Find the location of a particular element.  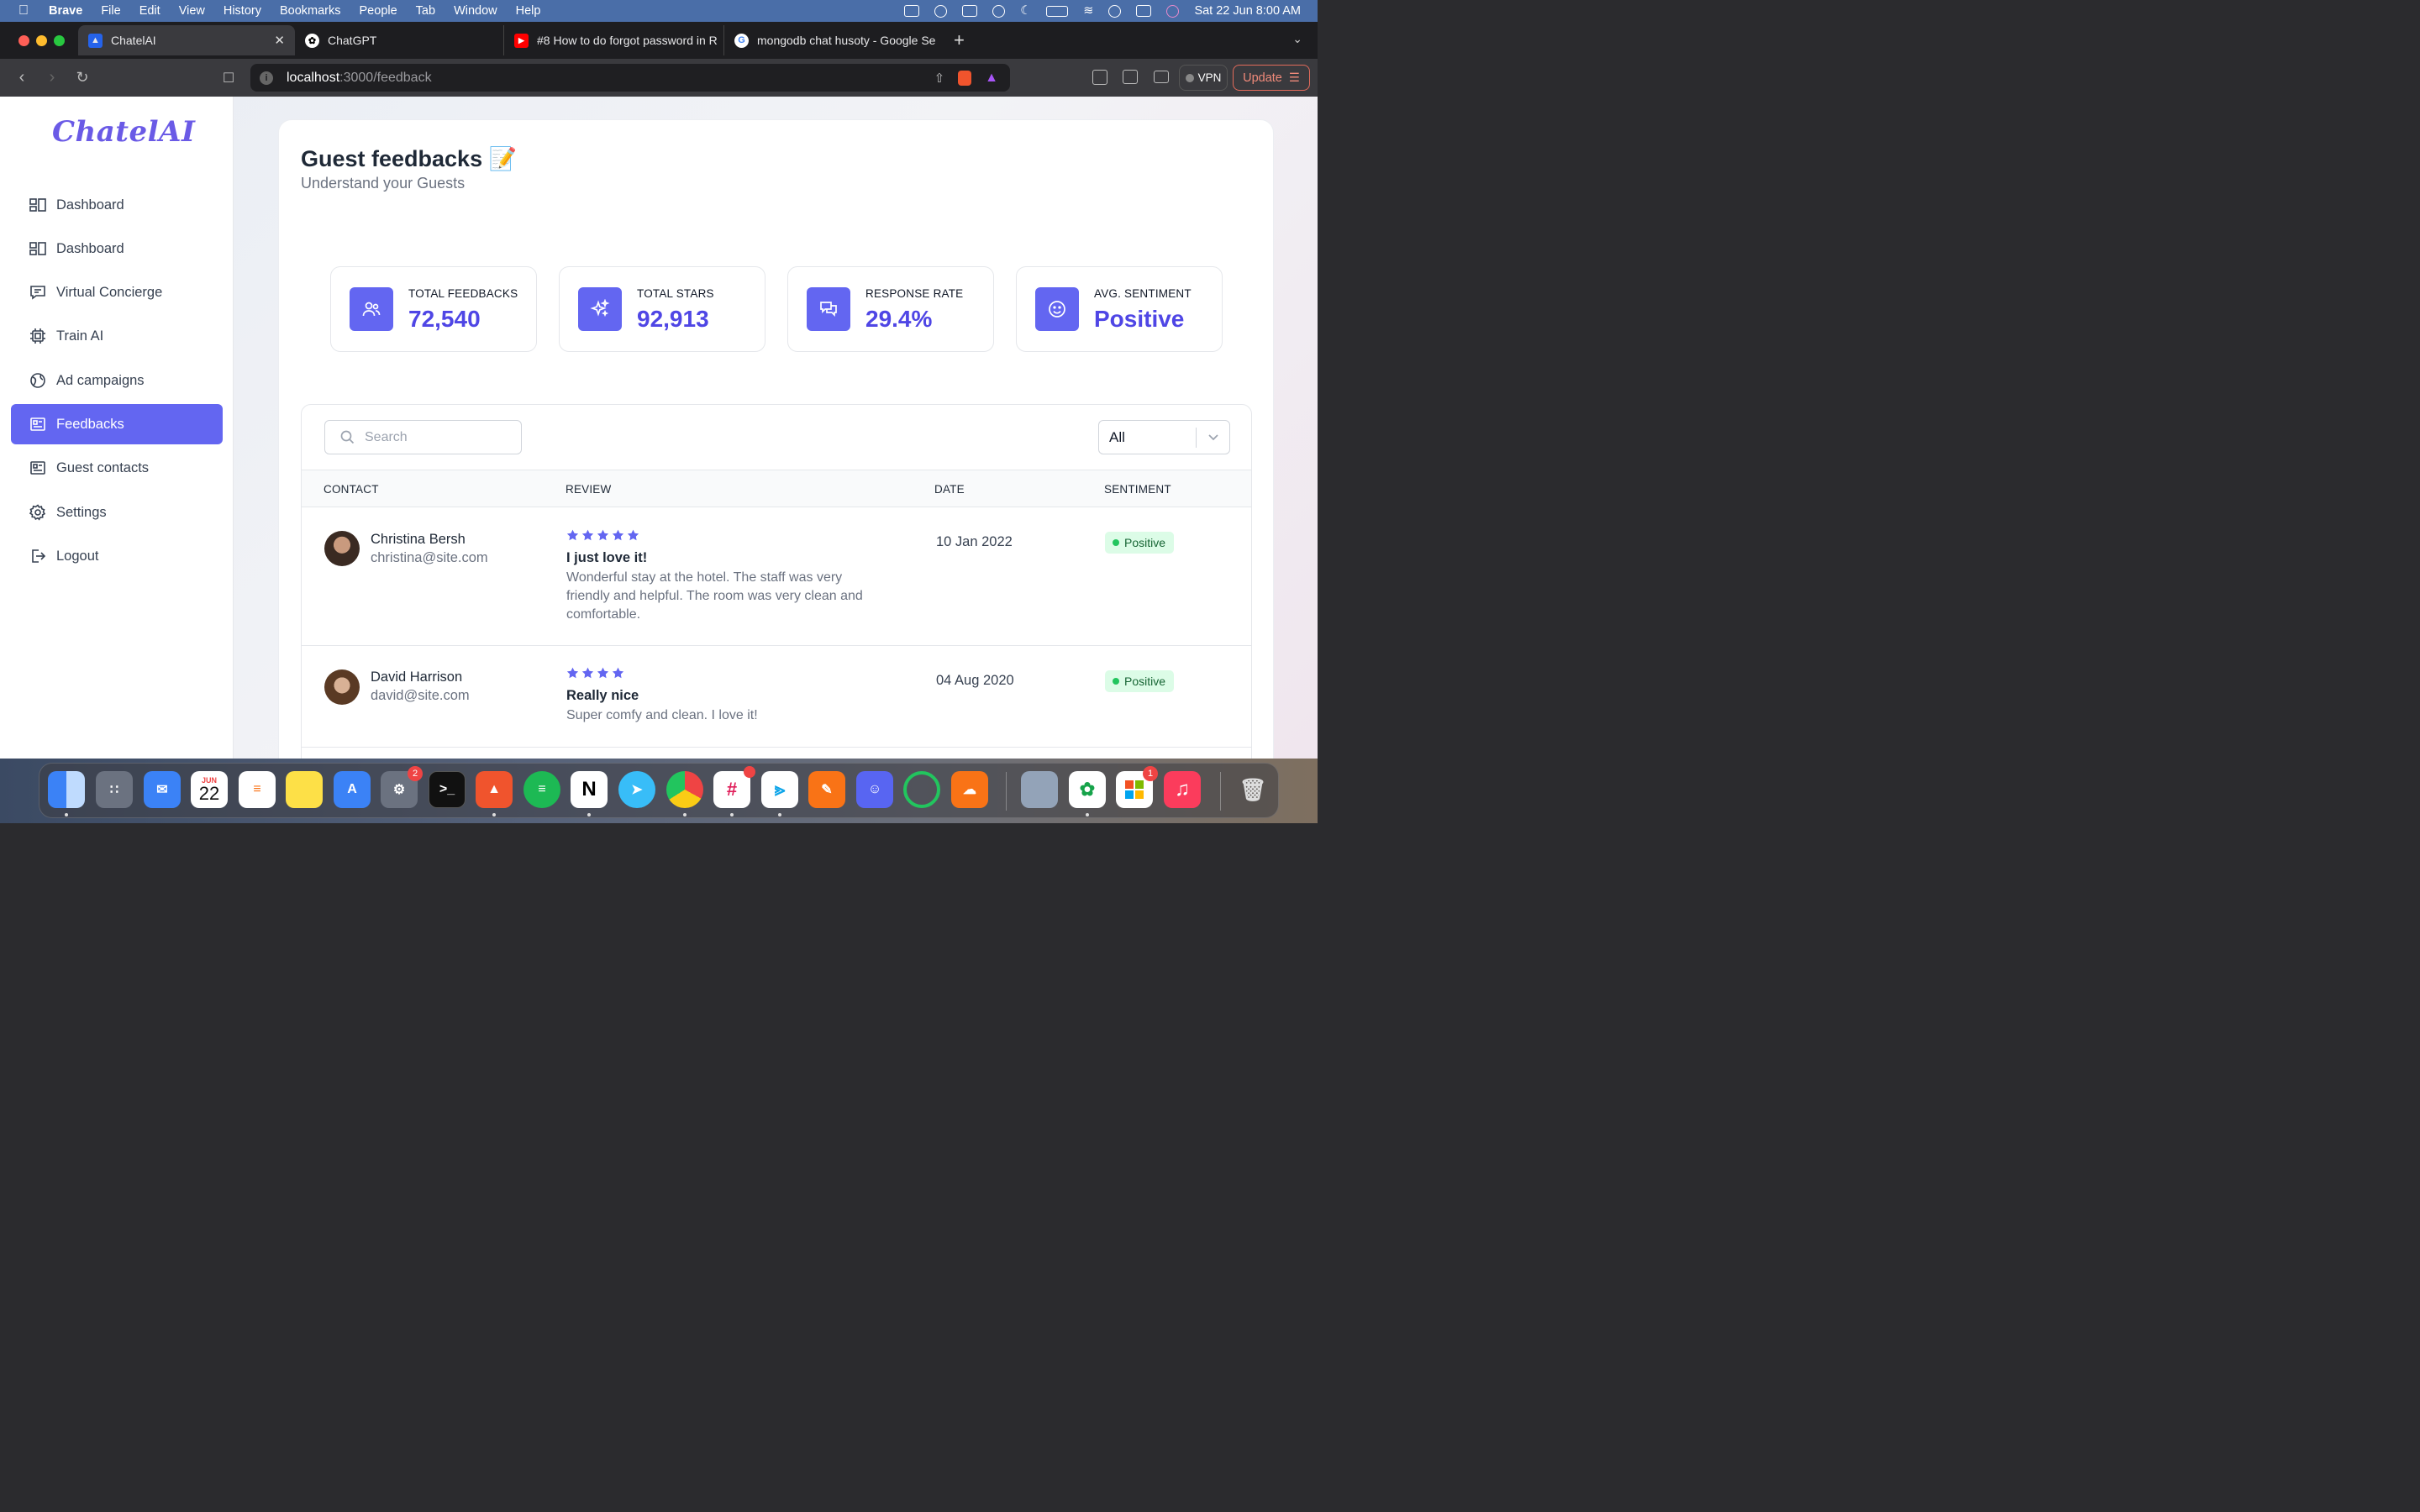

sidebar-item-ad-campaigns: Ad campaigns is located at coordinates (117, 380).